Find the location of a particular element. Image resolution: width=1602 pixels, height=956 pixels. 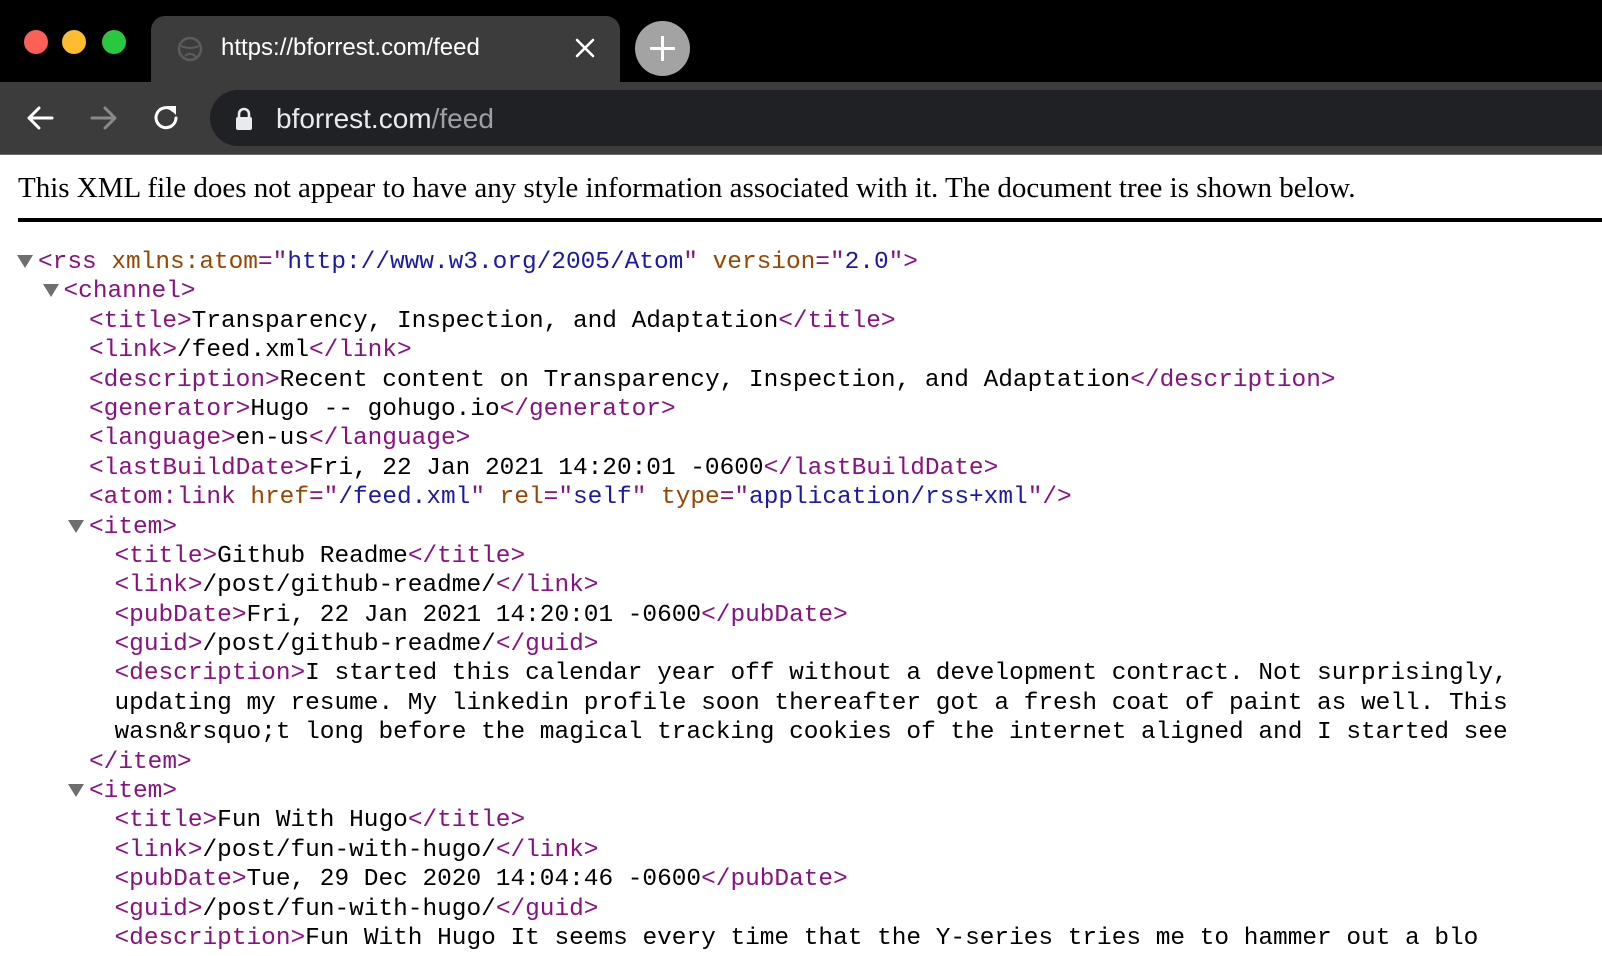

xml-text: Fun With Hugo is located at coordinates (312, 821).